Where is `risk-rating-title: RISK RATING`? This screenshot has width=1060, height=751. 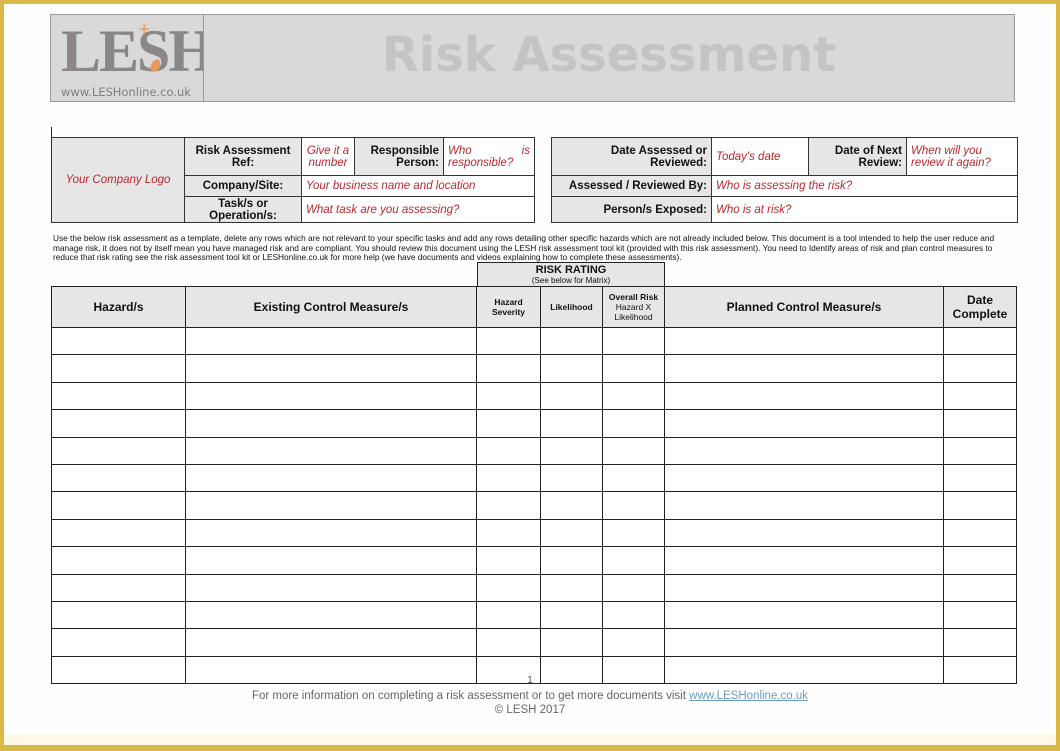 risk-rating-title: RISK RATING is located at coordinates (571, 270).